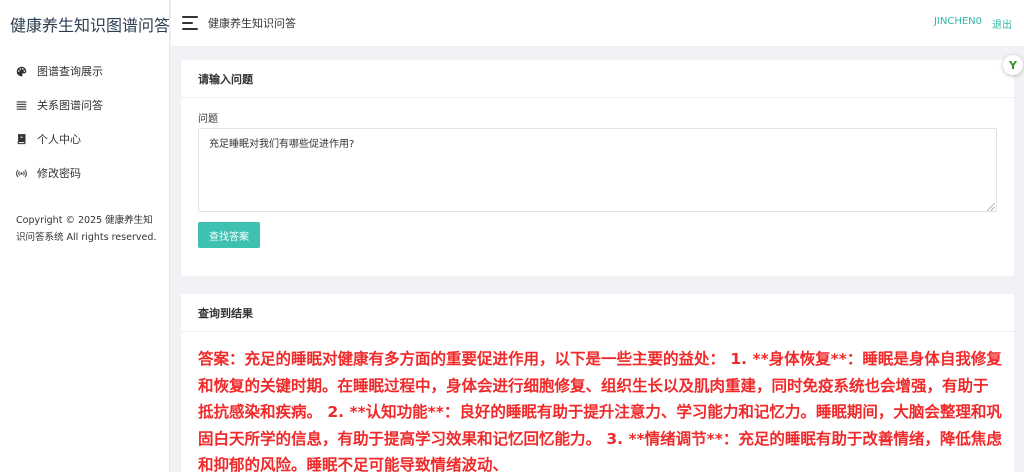 This screenshot has height=472, width=1024. Describe the element at coordinates (21, 71) in the screenshot. I see `palette-icon` at that location.